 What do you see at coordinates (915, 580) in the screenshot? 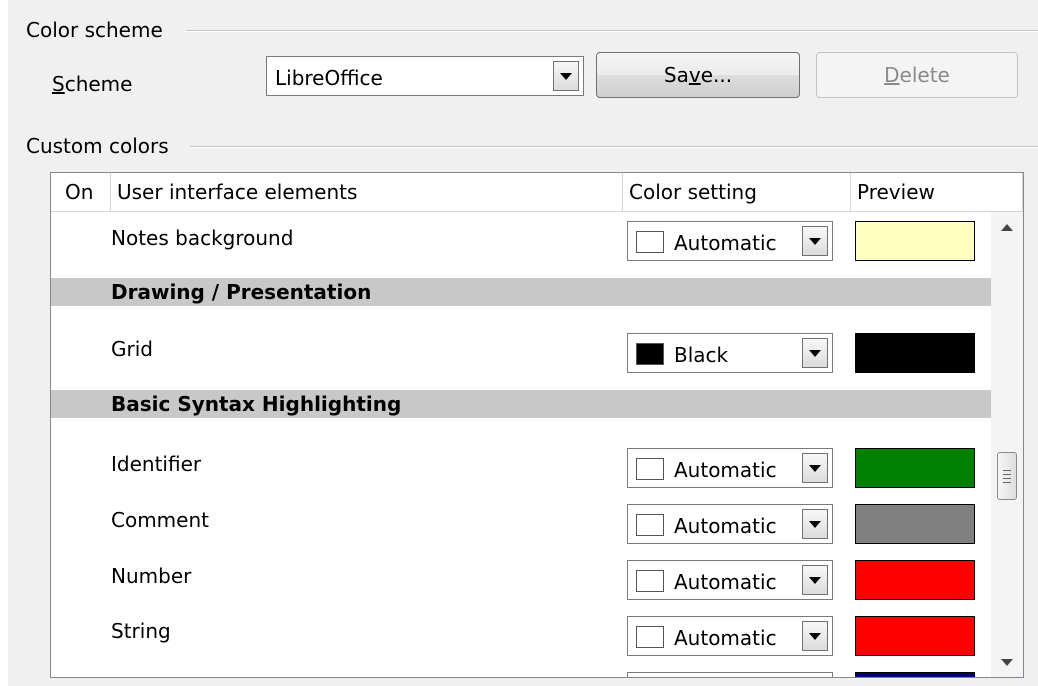
I see `preview-number` at bounding box center [915, 580].